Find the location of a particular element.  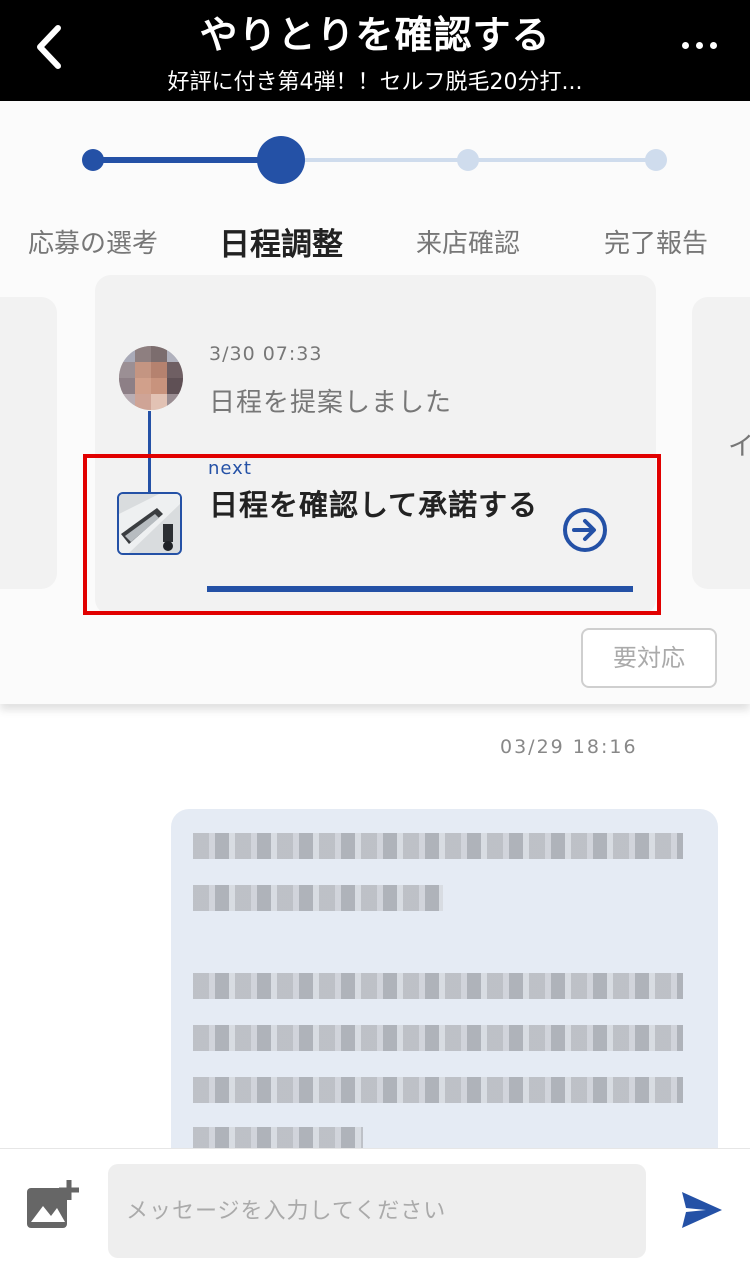

add-image-icon is located at coordinates (52, 1205).